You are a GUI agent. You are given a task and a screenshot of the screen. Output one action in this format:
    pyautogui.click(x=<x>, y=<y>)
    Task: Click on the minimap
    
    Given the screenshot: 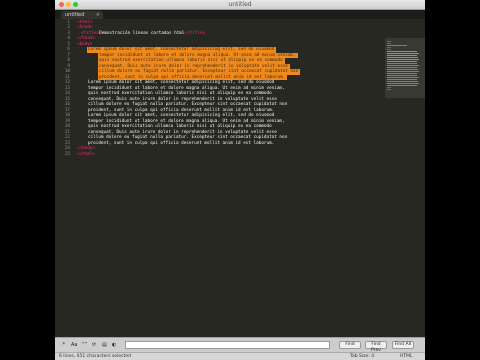 What is the action you would take?
    pyautogui.click(x=405, y=68)
    